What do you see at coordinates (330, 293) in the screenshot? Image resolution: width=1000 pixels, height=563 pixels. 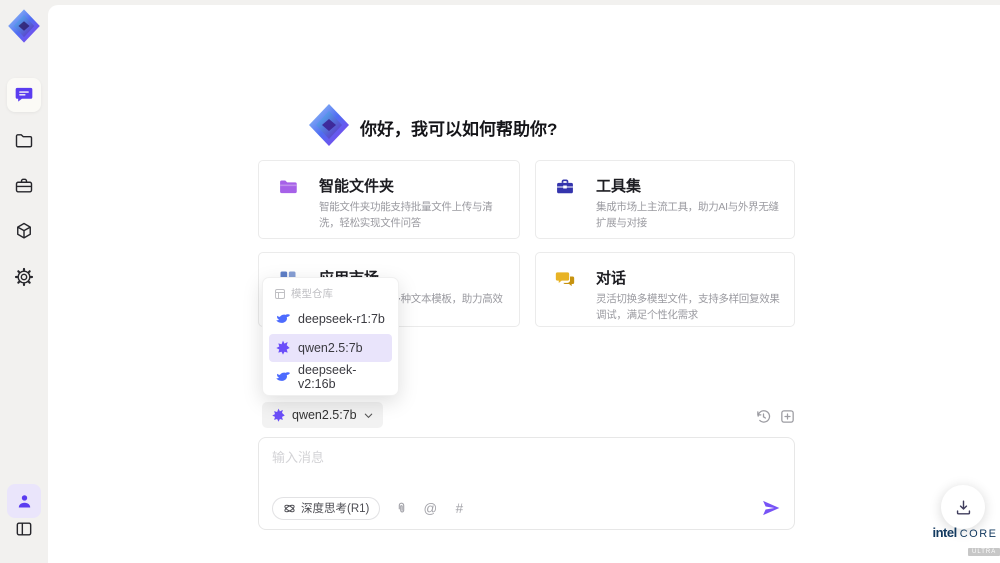 I see `model-dropdown-header: 模型仓库` at bounding box center [330, 293].